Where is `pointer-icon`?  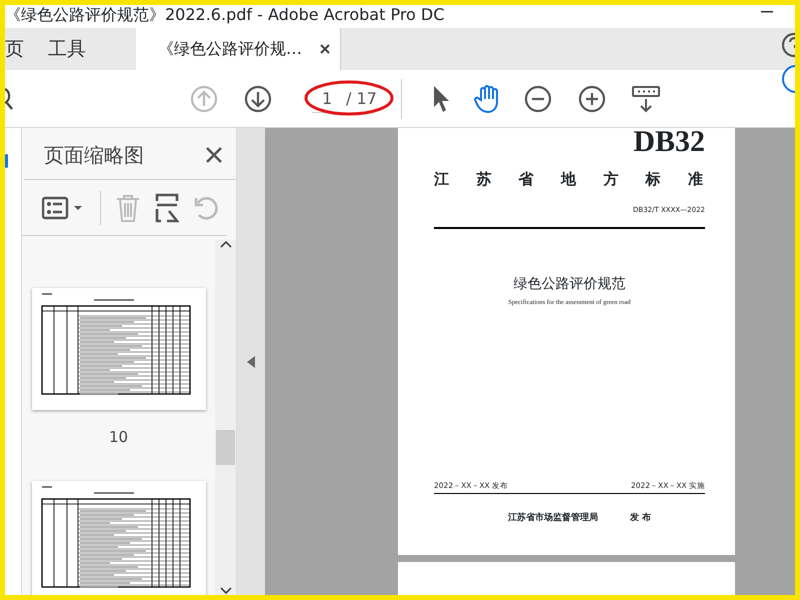
pointer-icon is located at coordinates (441, 98).